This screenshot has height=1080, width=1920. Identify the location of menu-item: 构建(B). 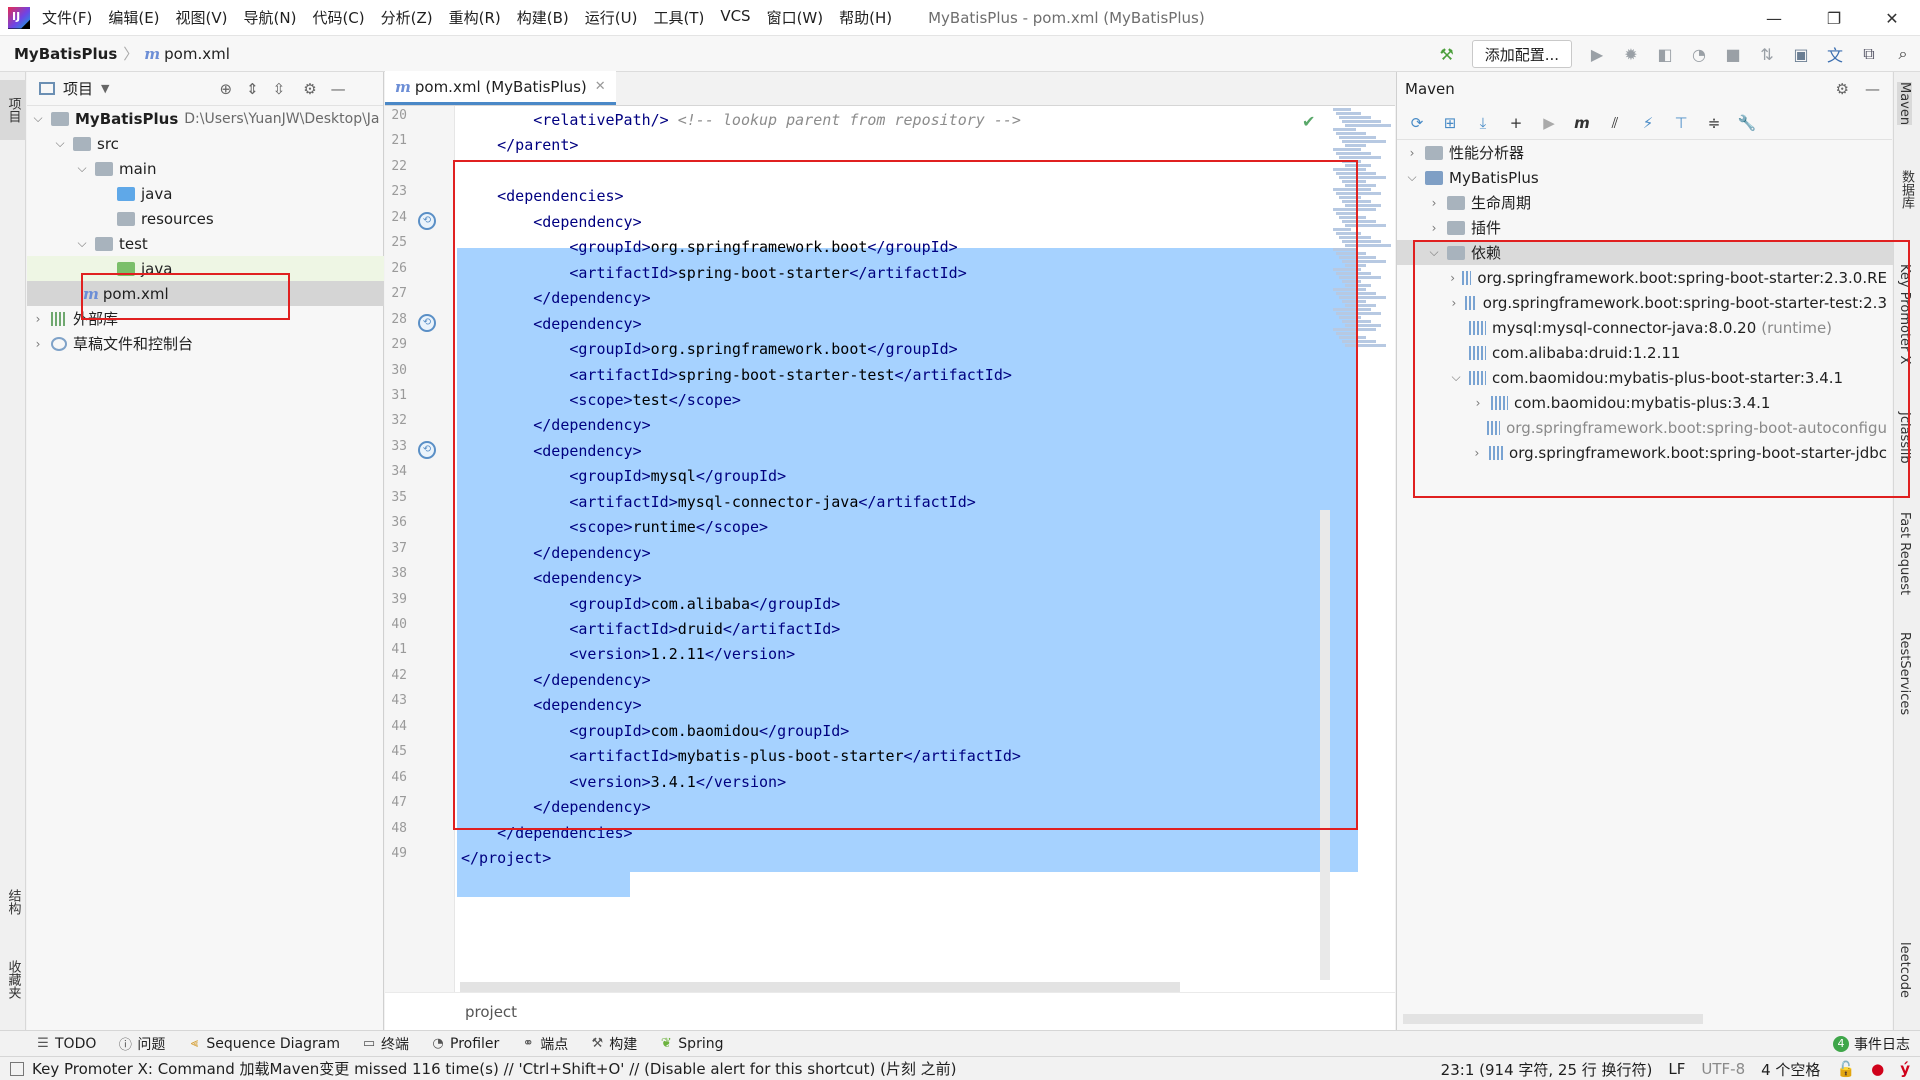
(543, 17).